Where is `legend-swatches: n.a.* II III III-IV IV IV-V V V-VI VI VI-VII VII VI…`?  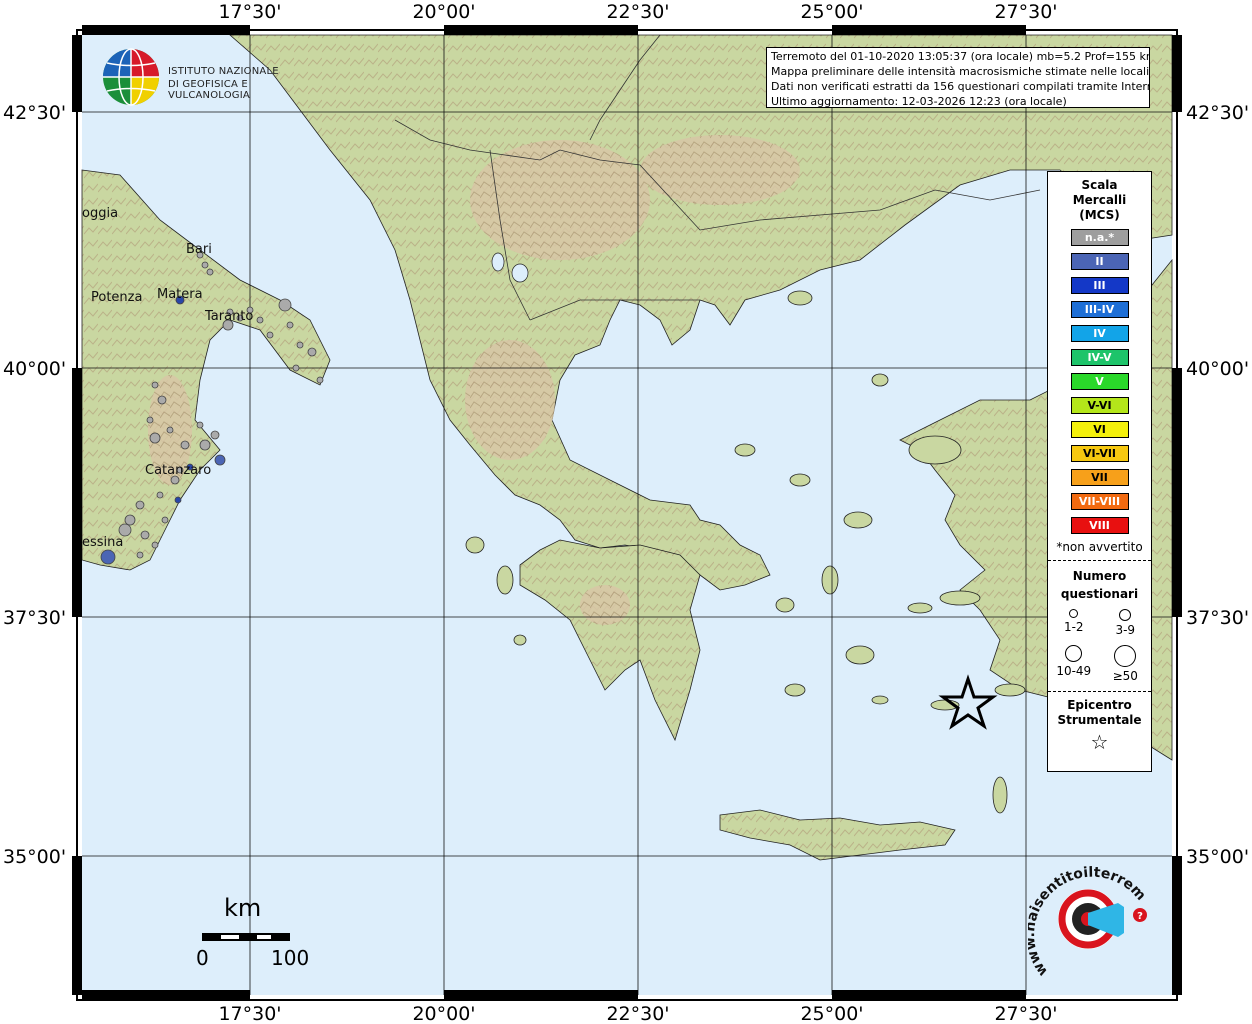 legend-swatches: n.a.* II III III-IV IV IV-V V V-VI VI VI-VII VII VI… is located at coordinates (1099, 381).